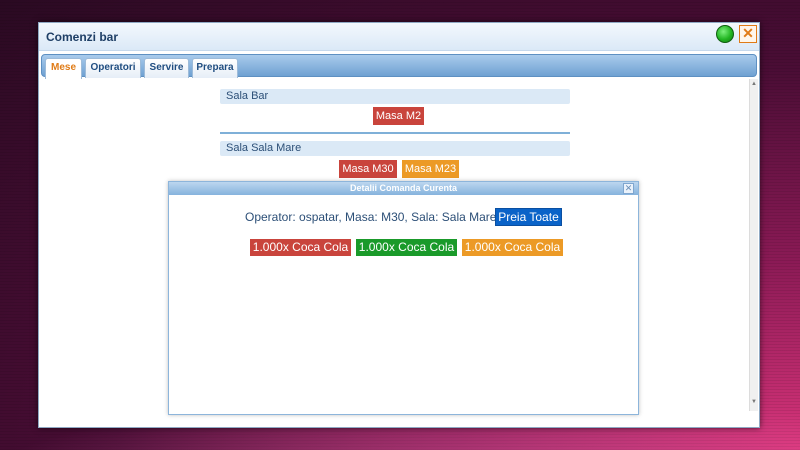 This screenshot has width=800, height=450. Describe the element at coordinates (754, 84) in the screenshot. I see `scroll-up-icon: ▲` at that location.